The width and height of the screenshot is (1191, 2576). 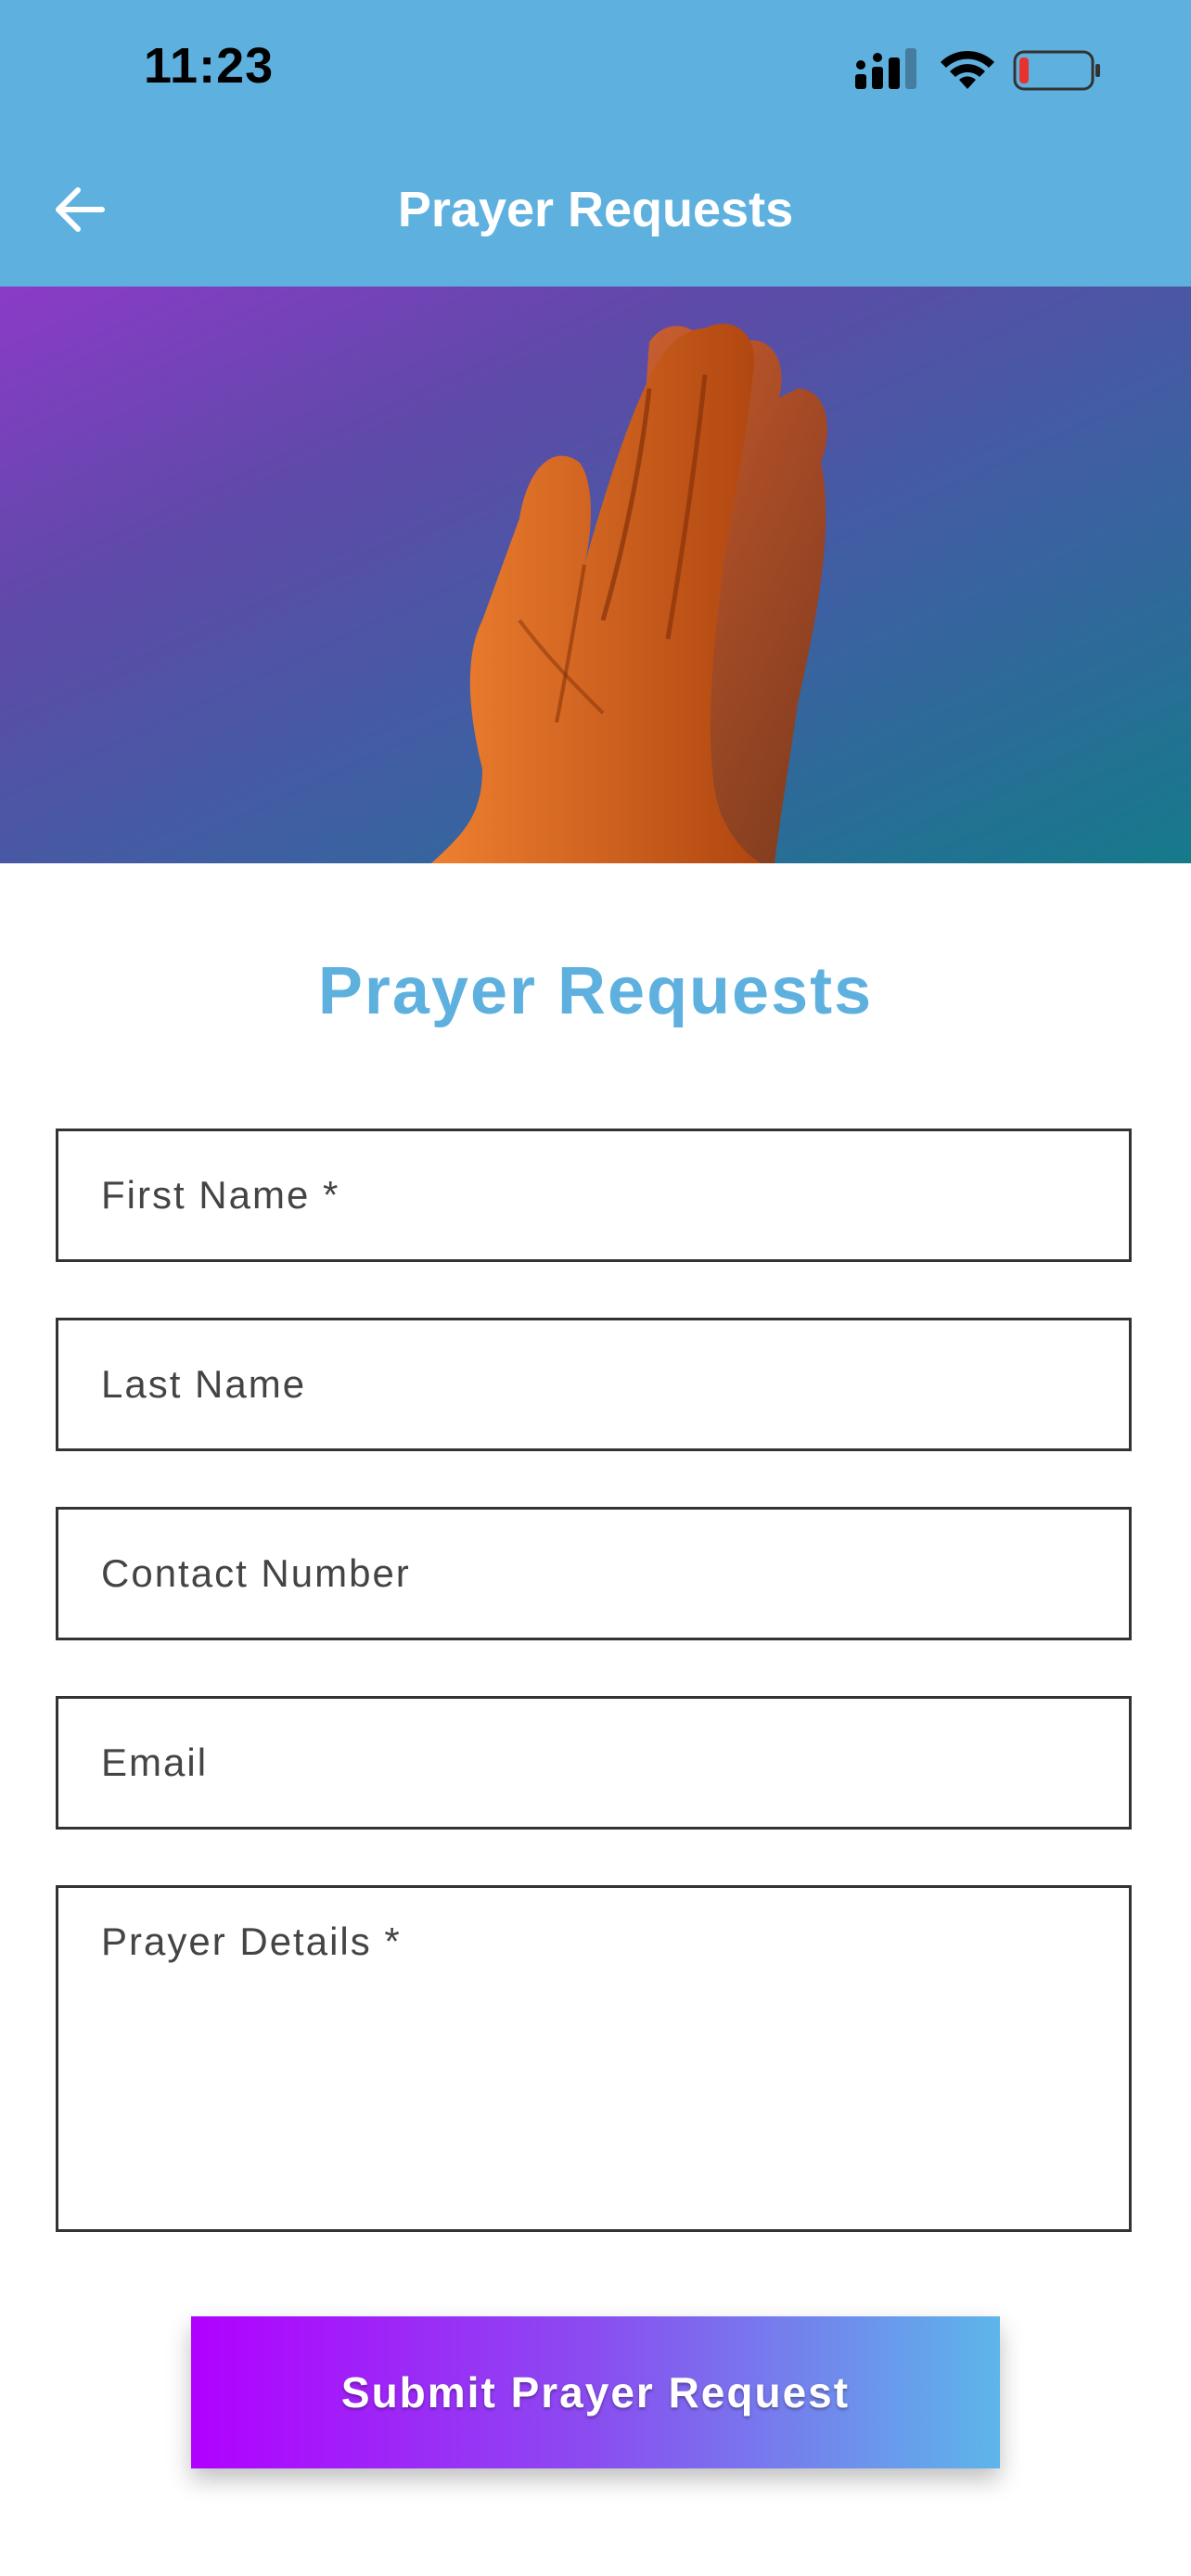 What do you see at coordinates (595, 2392) in the screenshot?
I see `submit-prayer-request-button: Submit Prayer Request` at bounding box center [595, 2392].